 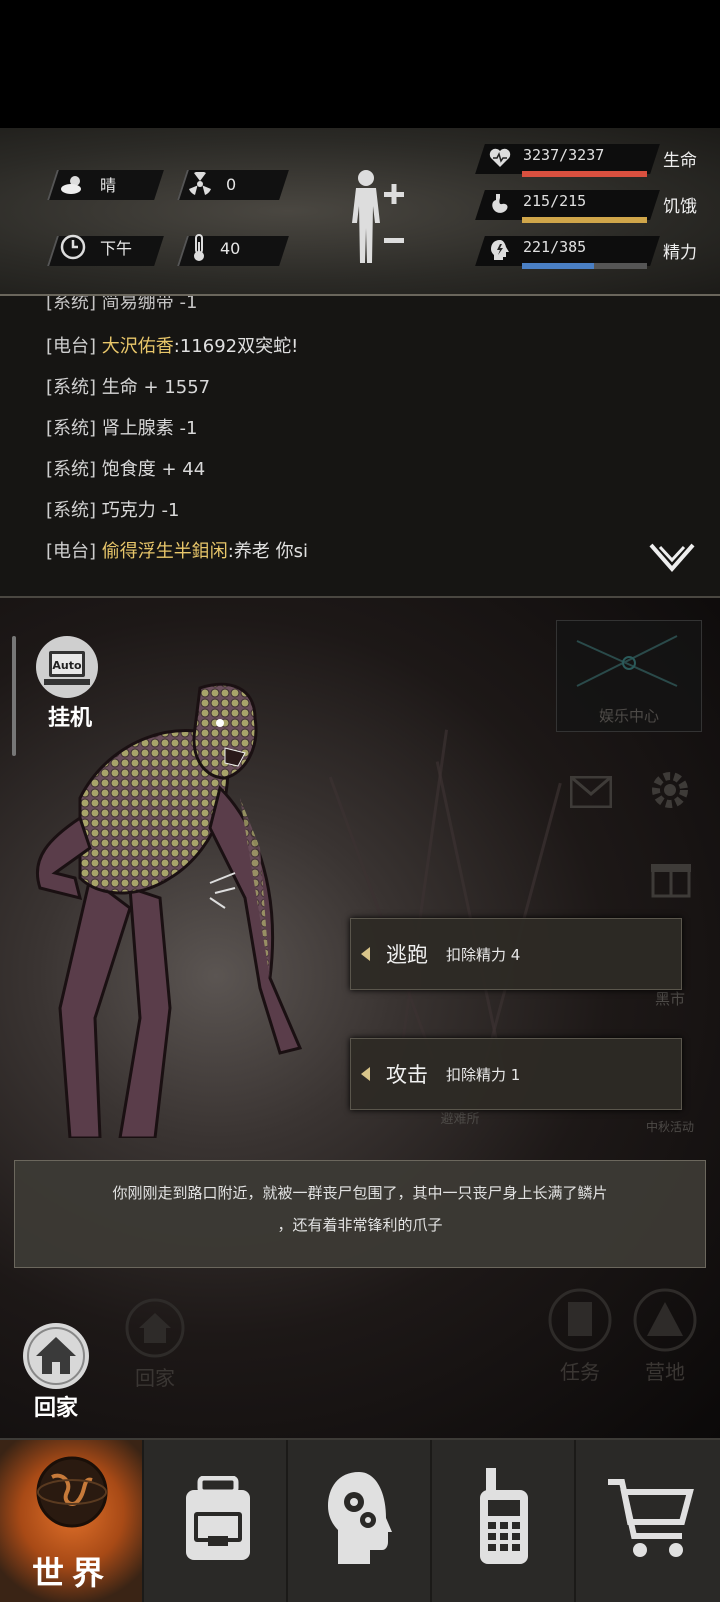 What do you see at coordinates (672, 558) in the screenshot?
I see `expand-log-icon` at bounding box center [672, 558].